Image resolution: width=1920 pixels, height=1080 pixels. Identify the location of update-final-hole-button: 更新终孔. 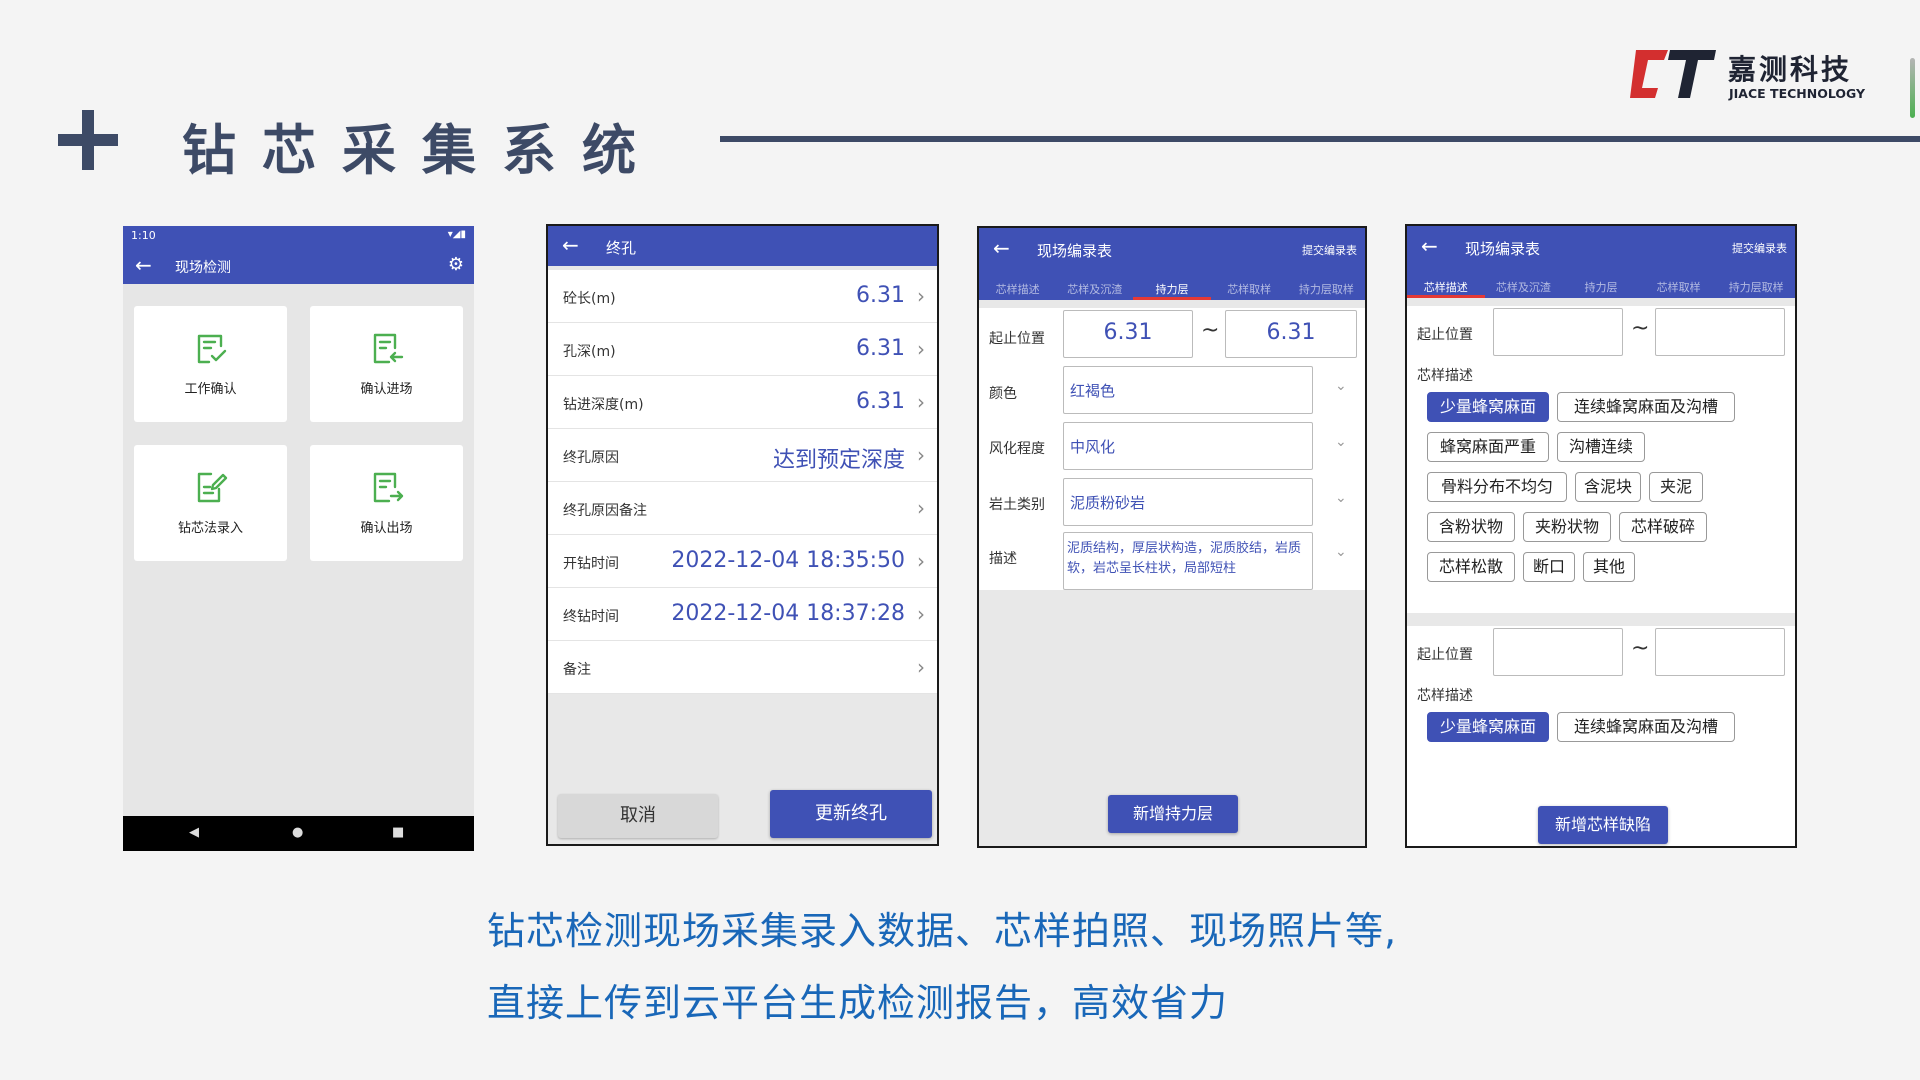
(851, 814).